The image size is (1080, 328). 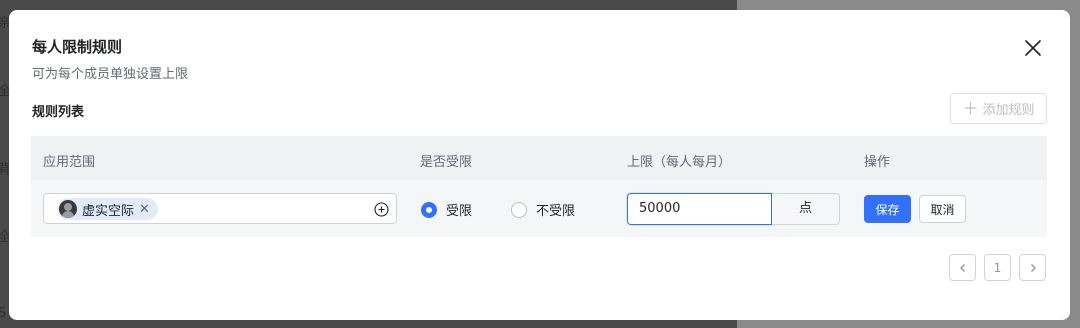 What do you see at coordinates (887, 209) in the screenshot?
I see `save-button: 保存` at bounding box center [887, 209].